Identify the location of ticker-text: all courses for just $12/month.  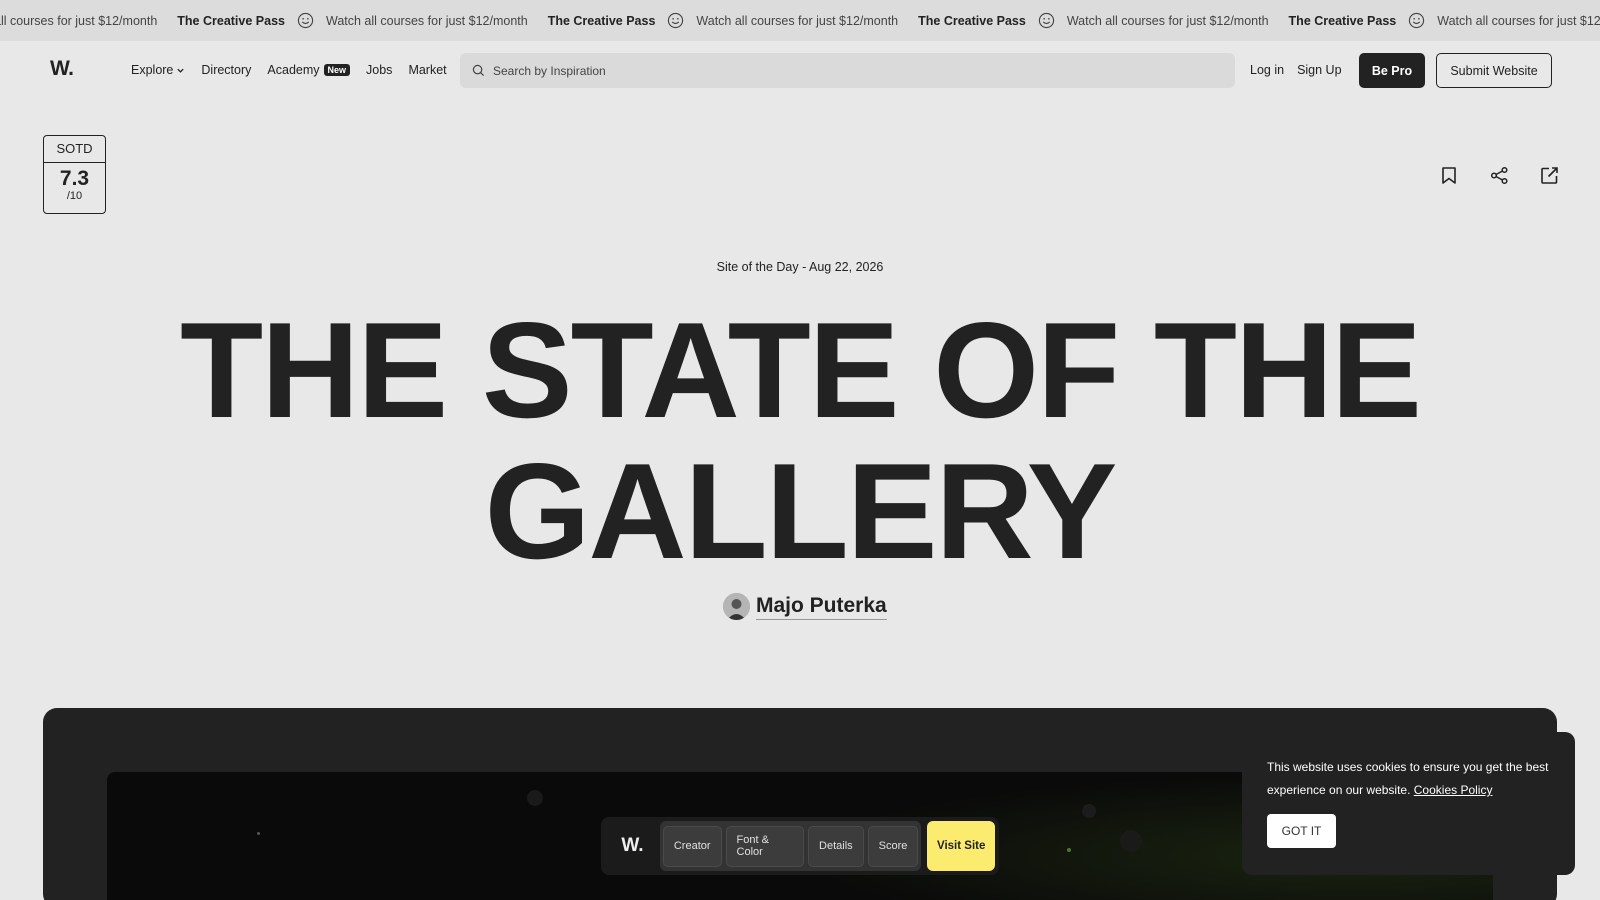
(79, 20).